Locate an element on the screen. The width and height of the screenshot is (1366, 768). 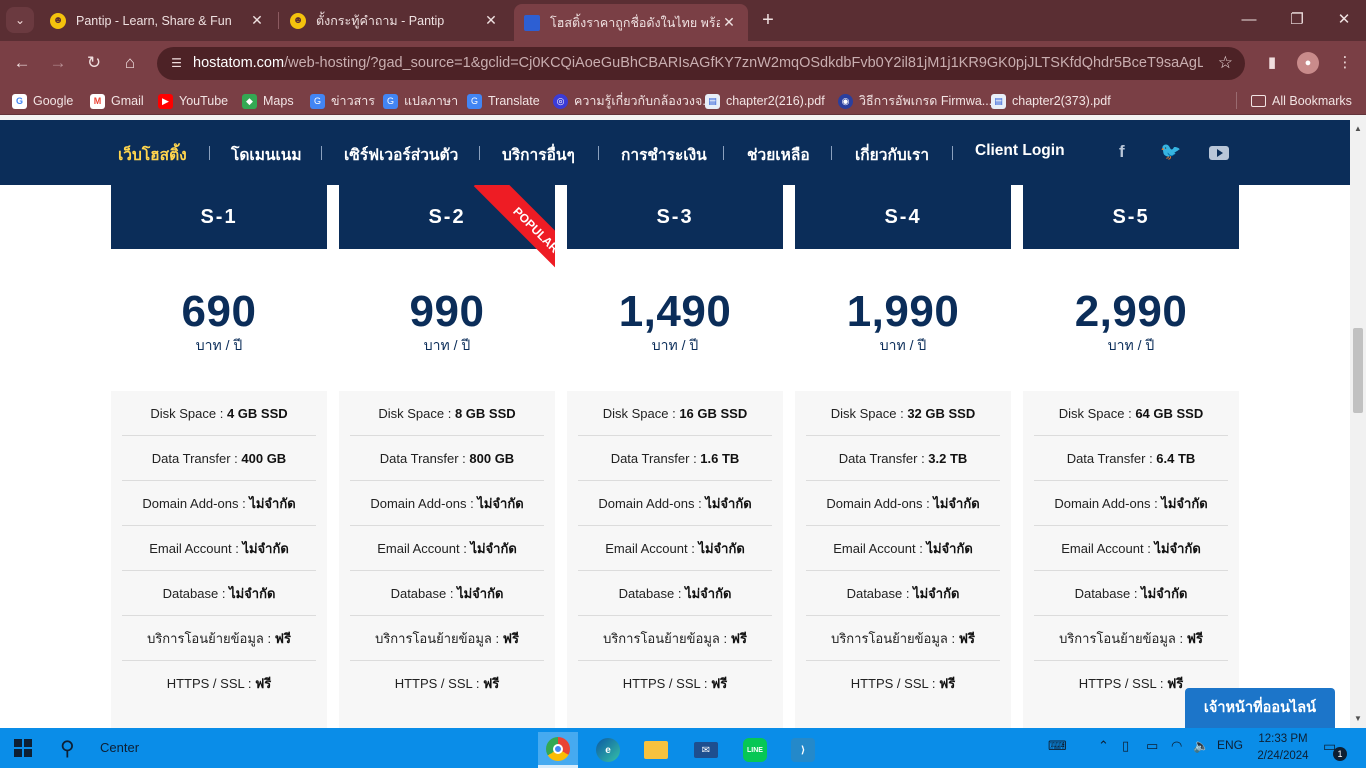
forward-icon: → is located at coordinates (58, 63).